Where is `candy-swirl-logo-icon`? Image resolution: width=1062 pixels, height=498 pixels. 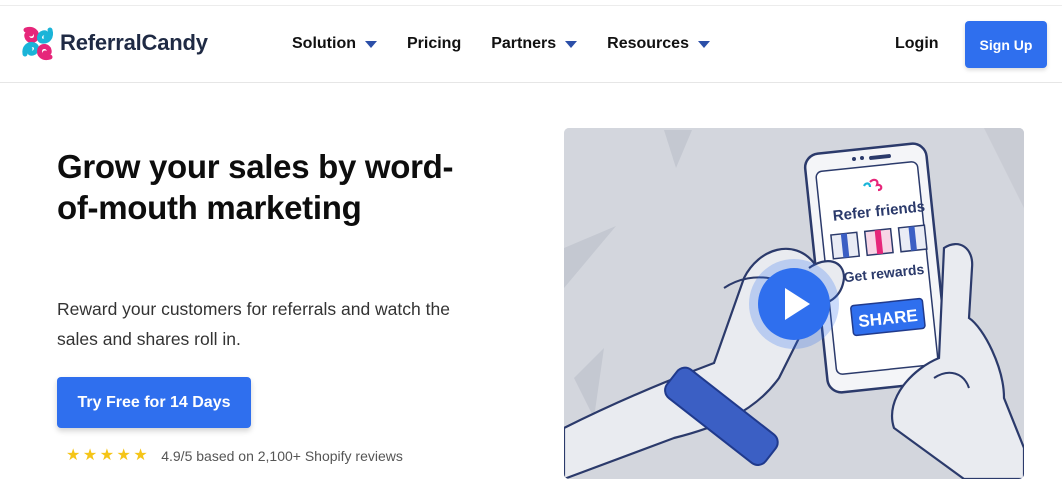
candy-swirl-logo-icon is located at coordinates (38, 43).